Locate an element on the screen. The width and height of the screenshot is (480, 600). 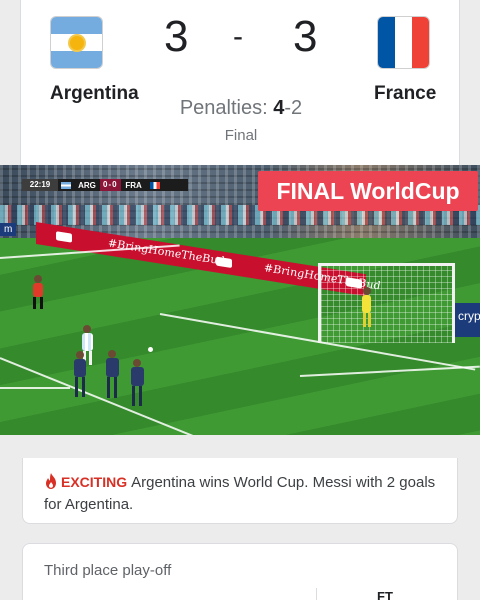
ad-logo is located at coordinates (64, 237).